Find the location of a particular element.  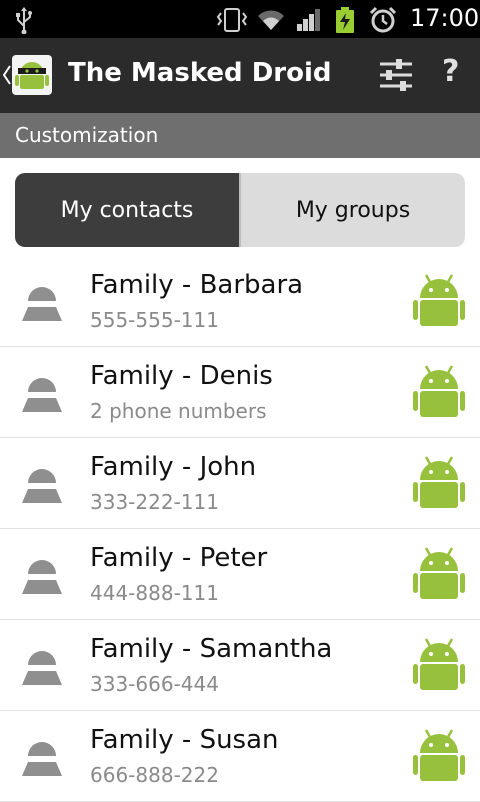

status-bar: 17:00 is located at coordinates (240, 19).